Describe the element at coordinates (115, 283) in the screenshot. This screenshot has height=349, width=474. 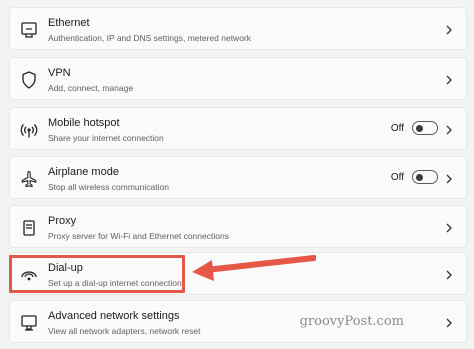
I see `dial-up-subtitle: Set up a dial-up internet connection` at that location.